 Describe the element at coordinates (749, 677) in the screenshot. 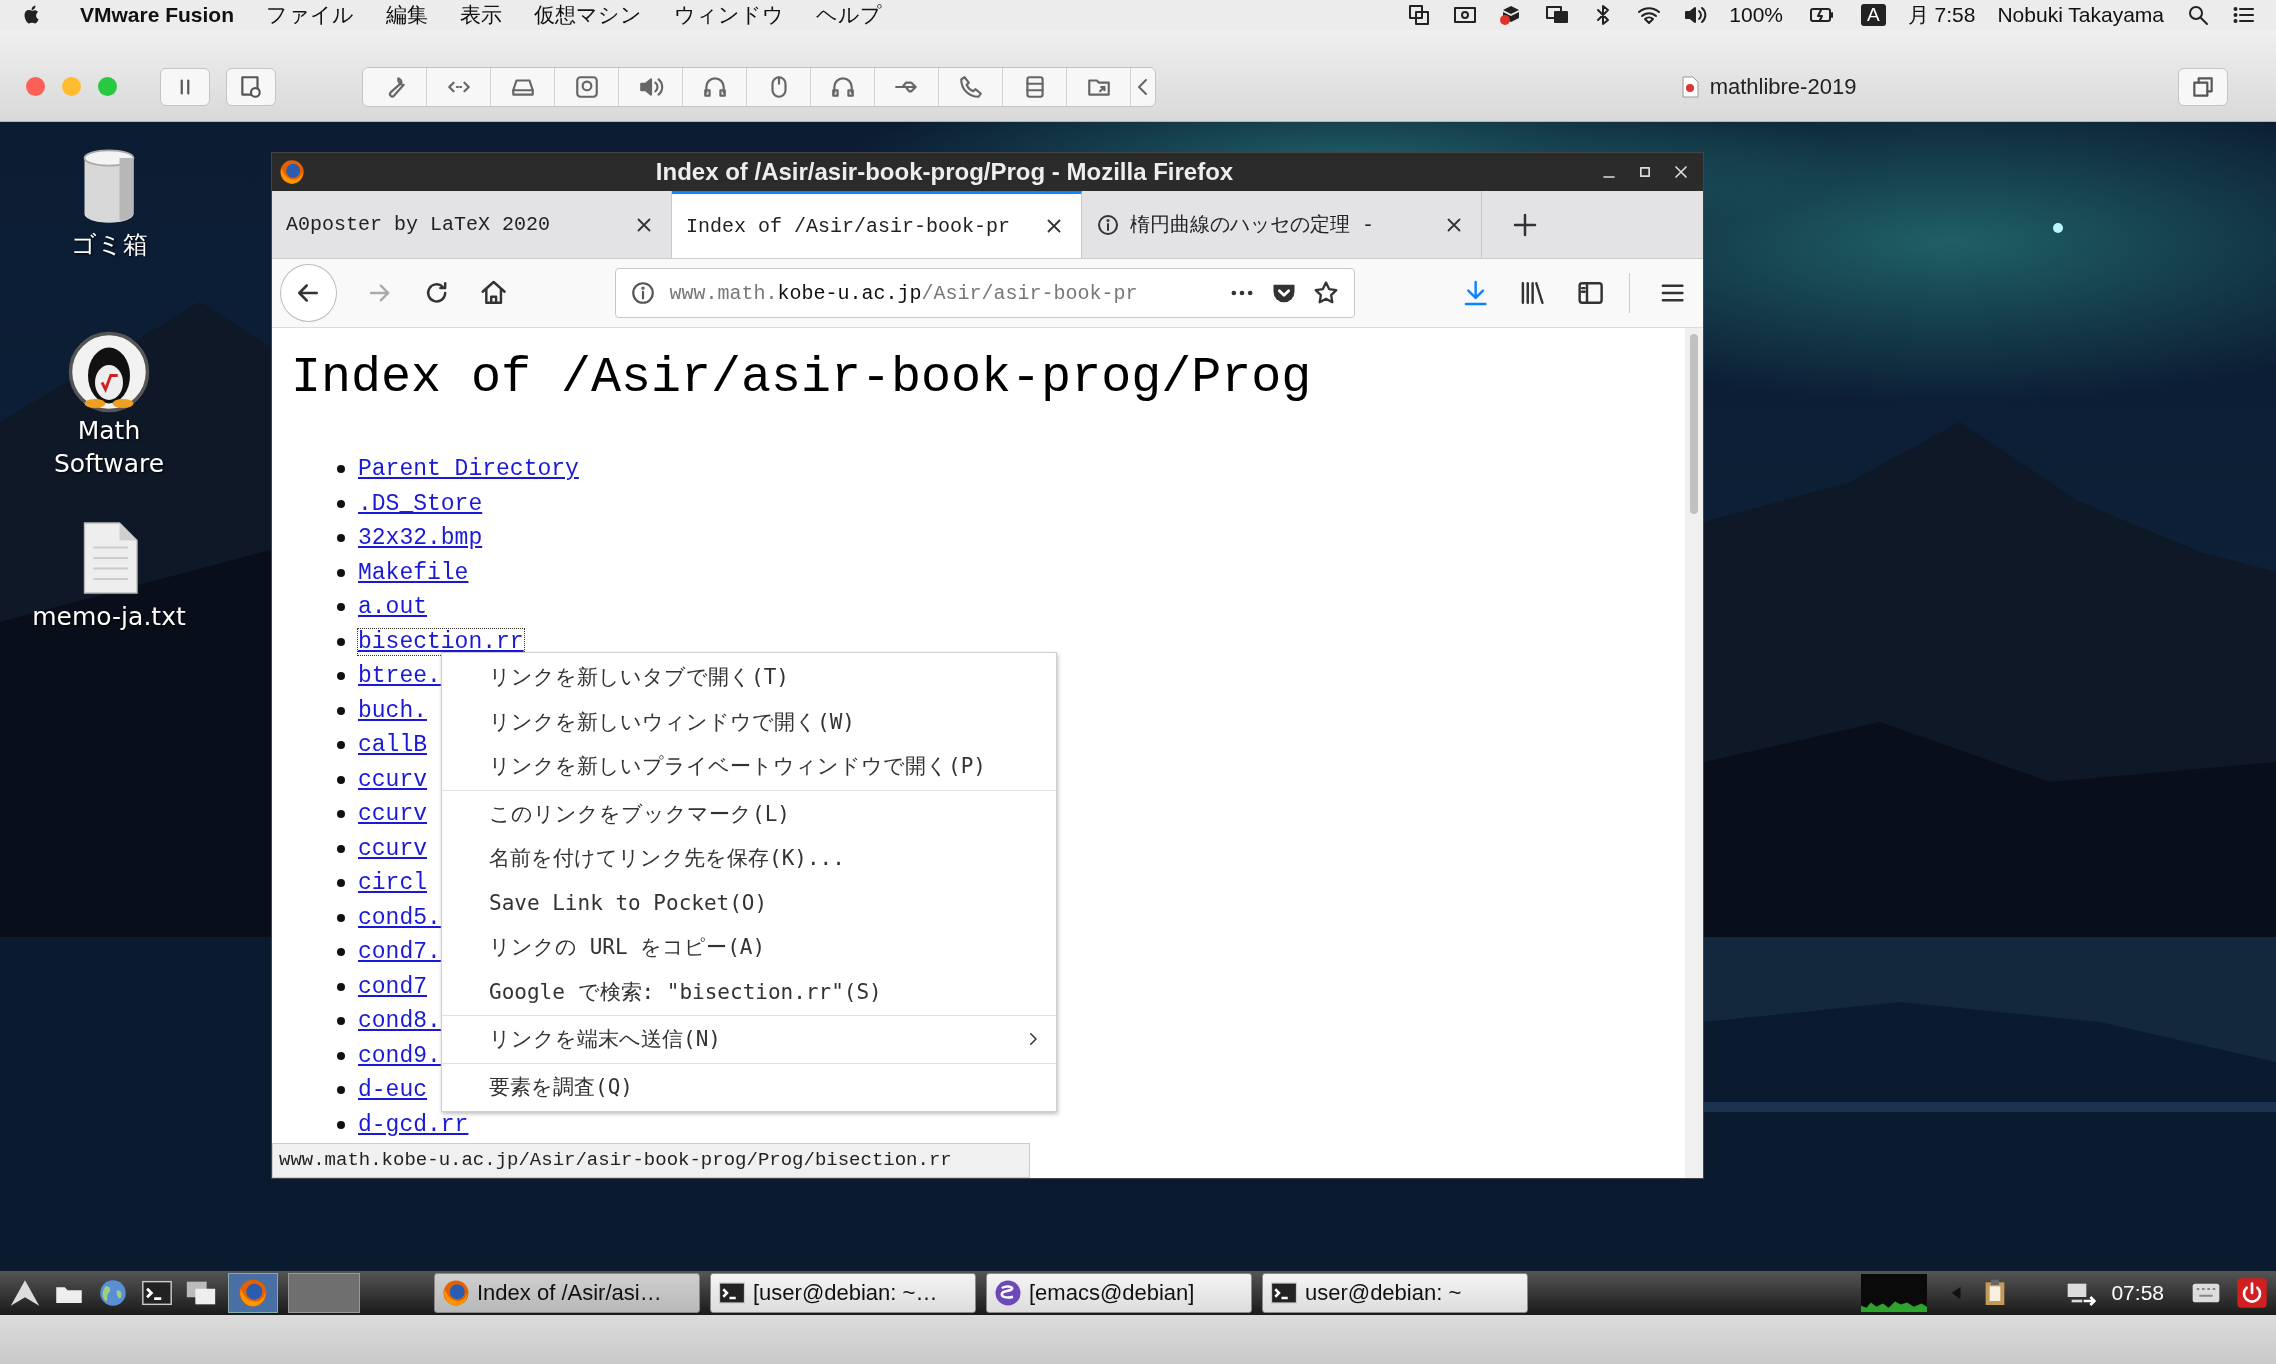

I see `context-menu-item: リンクを新しいタブで開く(T)` at that location.